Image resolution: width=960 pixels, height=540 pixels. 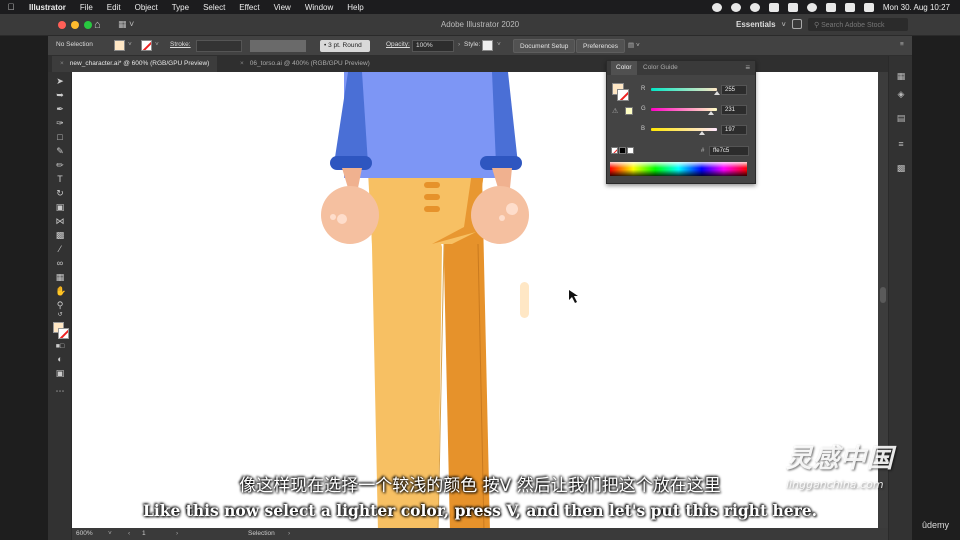 I want to click on hex-input: ffe7c5, so click(x=729, y=151).